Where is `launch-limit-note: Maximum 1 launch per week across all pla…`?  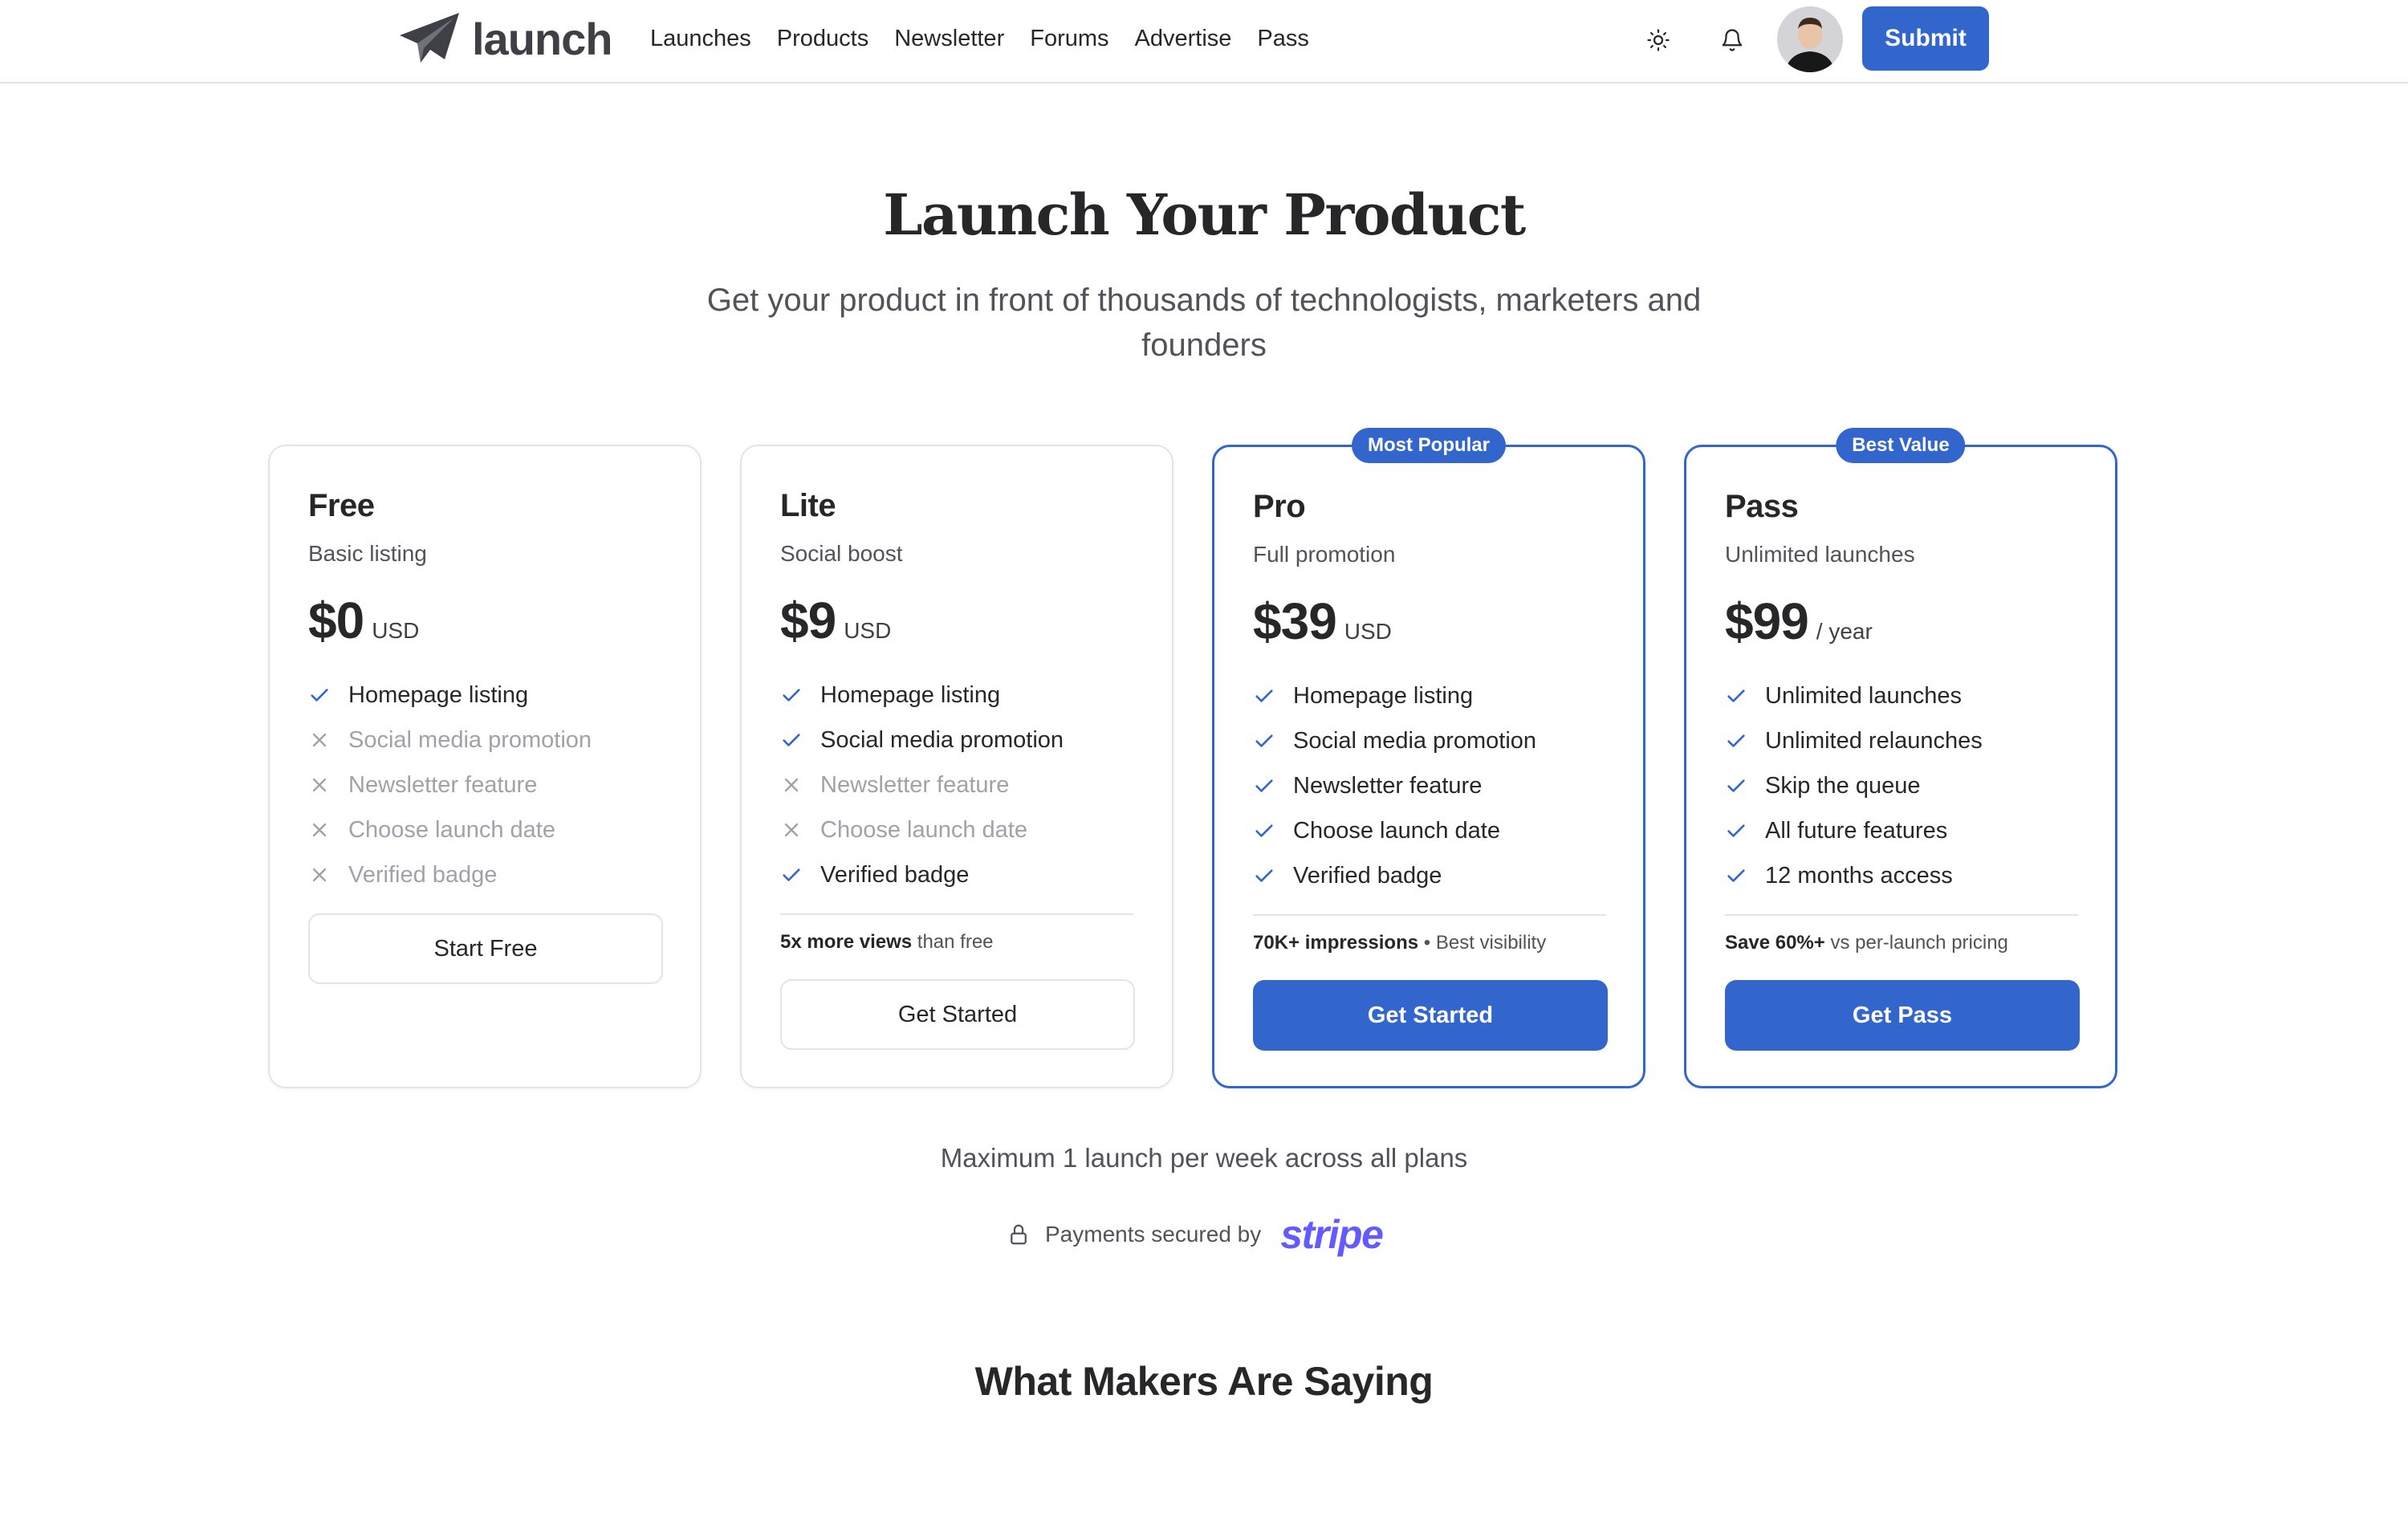 launch-limit-note: Maximum 1 launch per week across all pla… is located at coordinates (1204, 1158).